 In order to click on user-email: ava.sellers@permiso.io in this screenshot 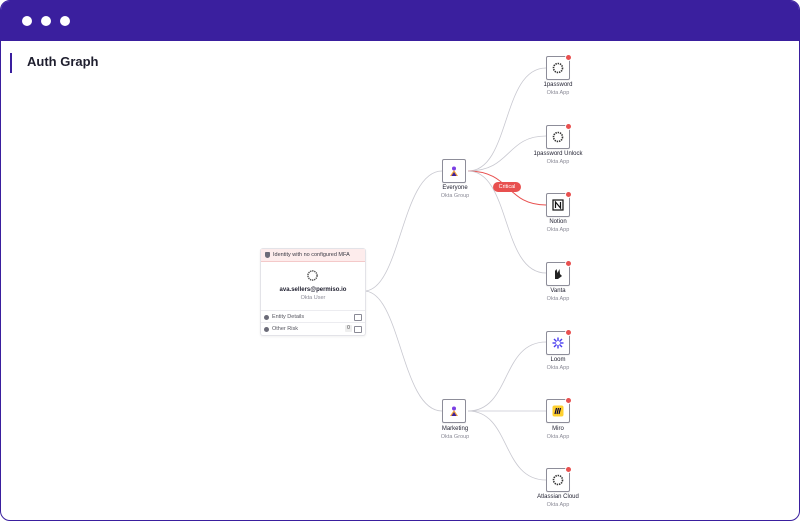, I will do `click(313, 290)`.